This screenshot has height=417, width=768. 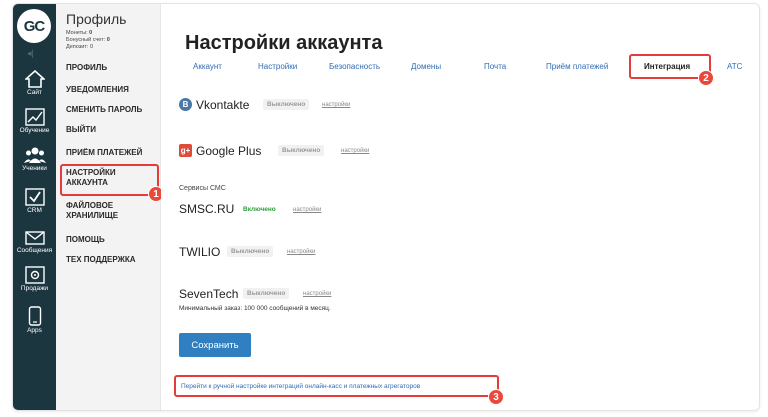 I want to click on menu-item-notifications: Уведомления, so click(x=112, y=90).